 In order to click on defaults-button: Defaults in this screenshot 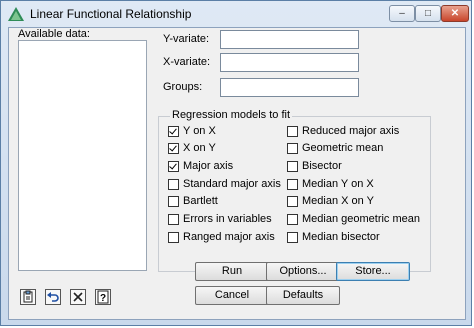, I will do `click(303, 295)`.